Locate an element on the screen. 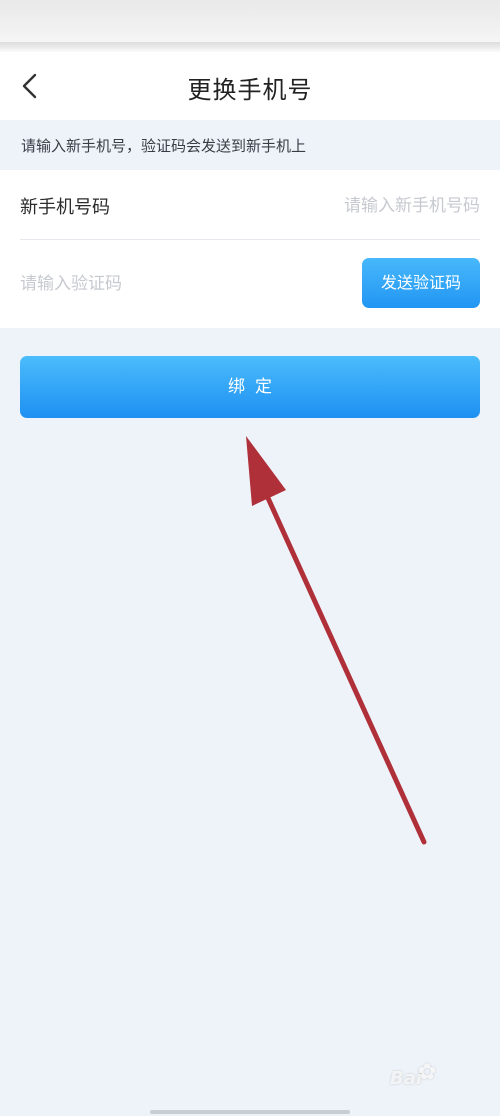 Image resolution: width=500 pixels, height=1116 pixels. phone-input is located at coordinates (380, 206).